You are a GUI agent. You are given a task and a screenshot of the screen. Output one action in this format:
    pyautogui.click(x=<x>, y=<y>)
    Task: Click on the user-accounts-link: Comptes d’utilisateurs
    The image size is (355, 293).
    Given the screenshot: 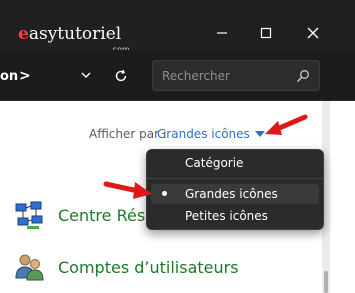 What is the action you would take?
    pyautogui.click(x=148, y=267)
    